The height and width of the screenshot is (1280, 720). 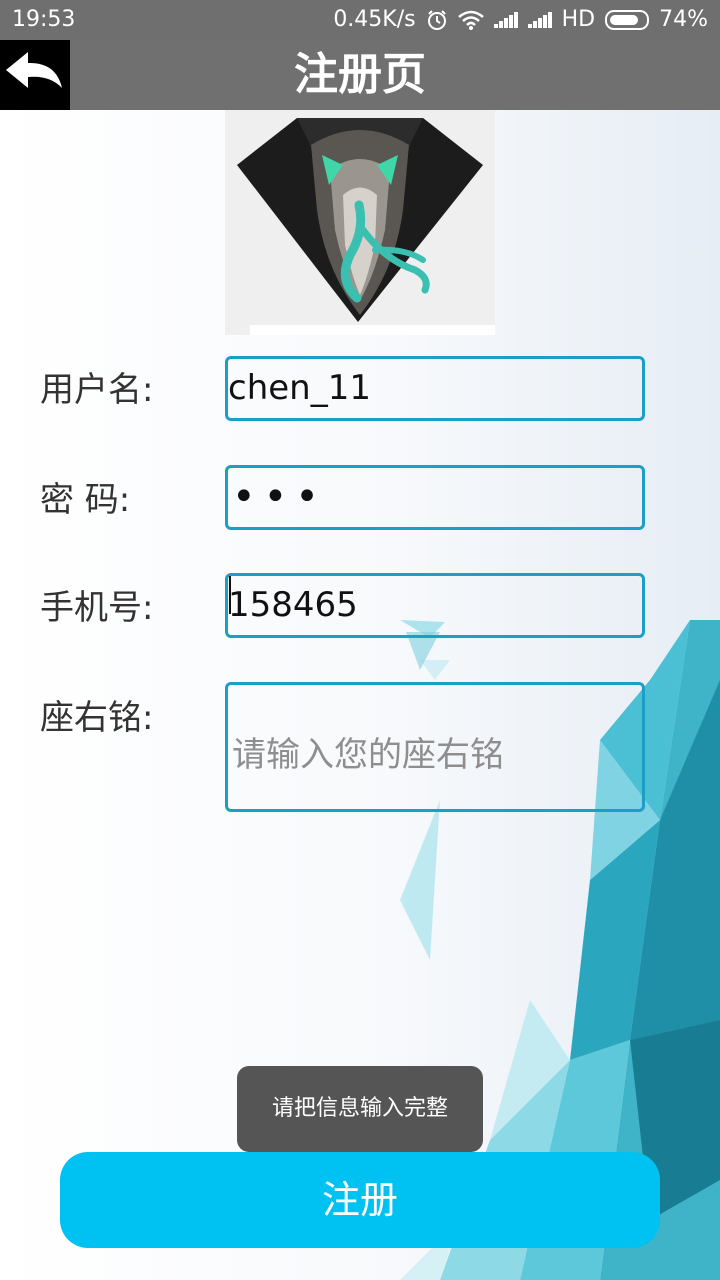 I want to click on motto-input: 请输入您的座右铭, so click(x=435, y=747).